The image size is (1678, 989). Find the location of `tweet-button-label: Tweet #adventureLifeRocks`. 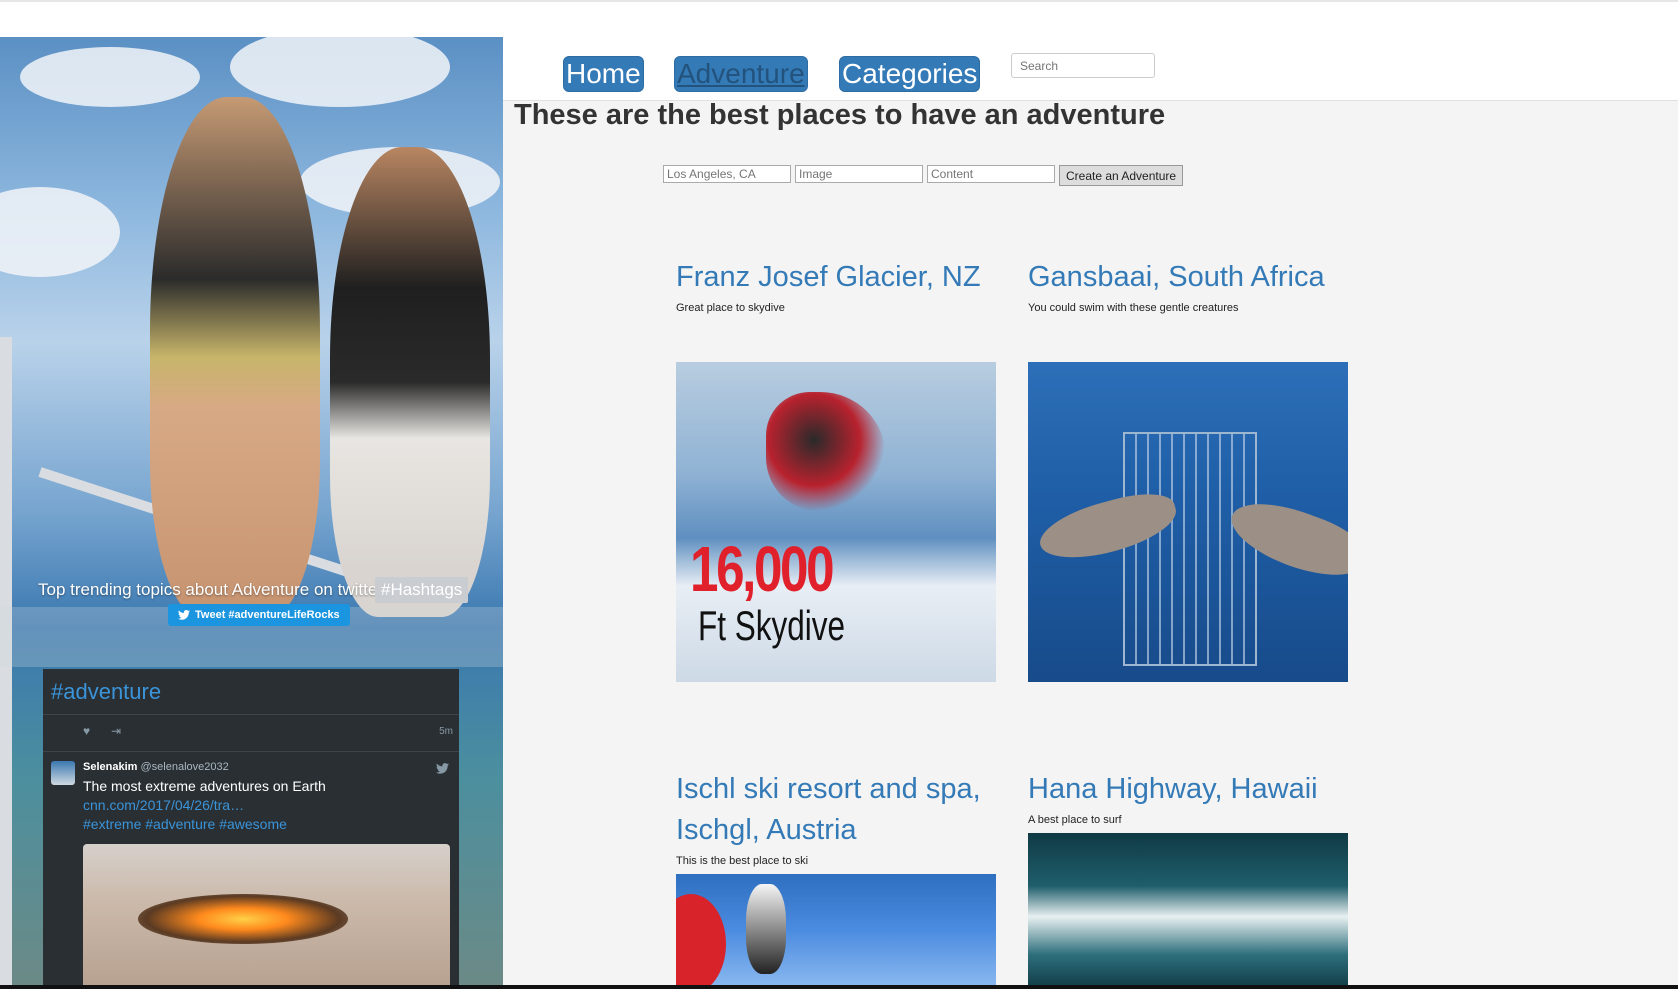

tweet-button-label: Tweet #adventureLifeRocks is located at coordinates (267, 615).